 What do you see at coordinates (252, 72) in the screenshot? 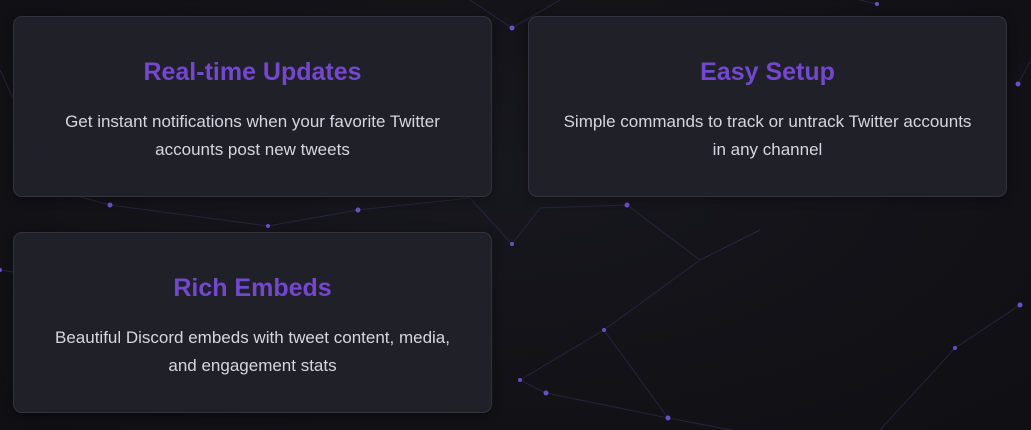
I see `feature-card-title: Real-time Updates` at bounding box center [252, 72].